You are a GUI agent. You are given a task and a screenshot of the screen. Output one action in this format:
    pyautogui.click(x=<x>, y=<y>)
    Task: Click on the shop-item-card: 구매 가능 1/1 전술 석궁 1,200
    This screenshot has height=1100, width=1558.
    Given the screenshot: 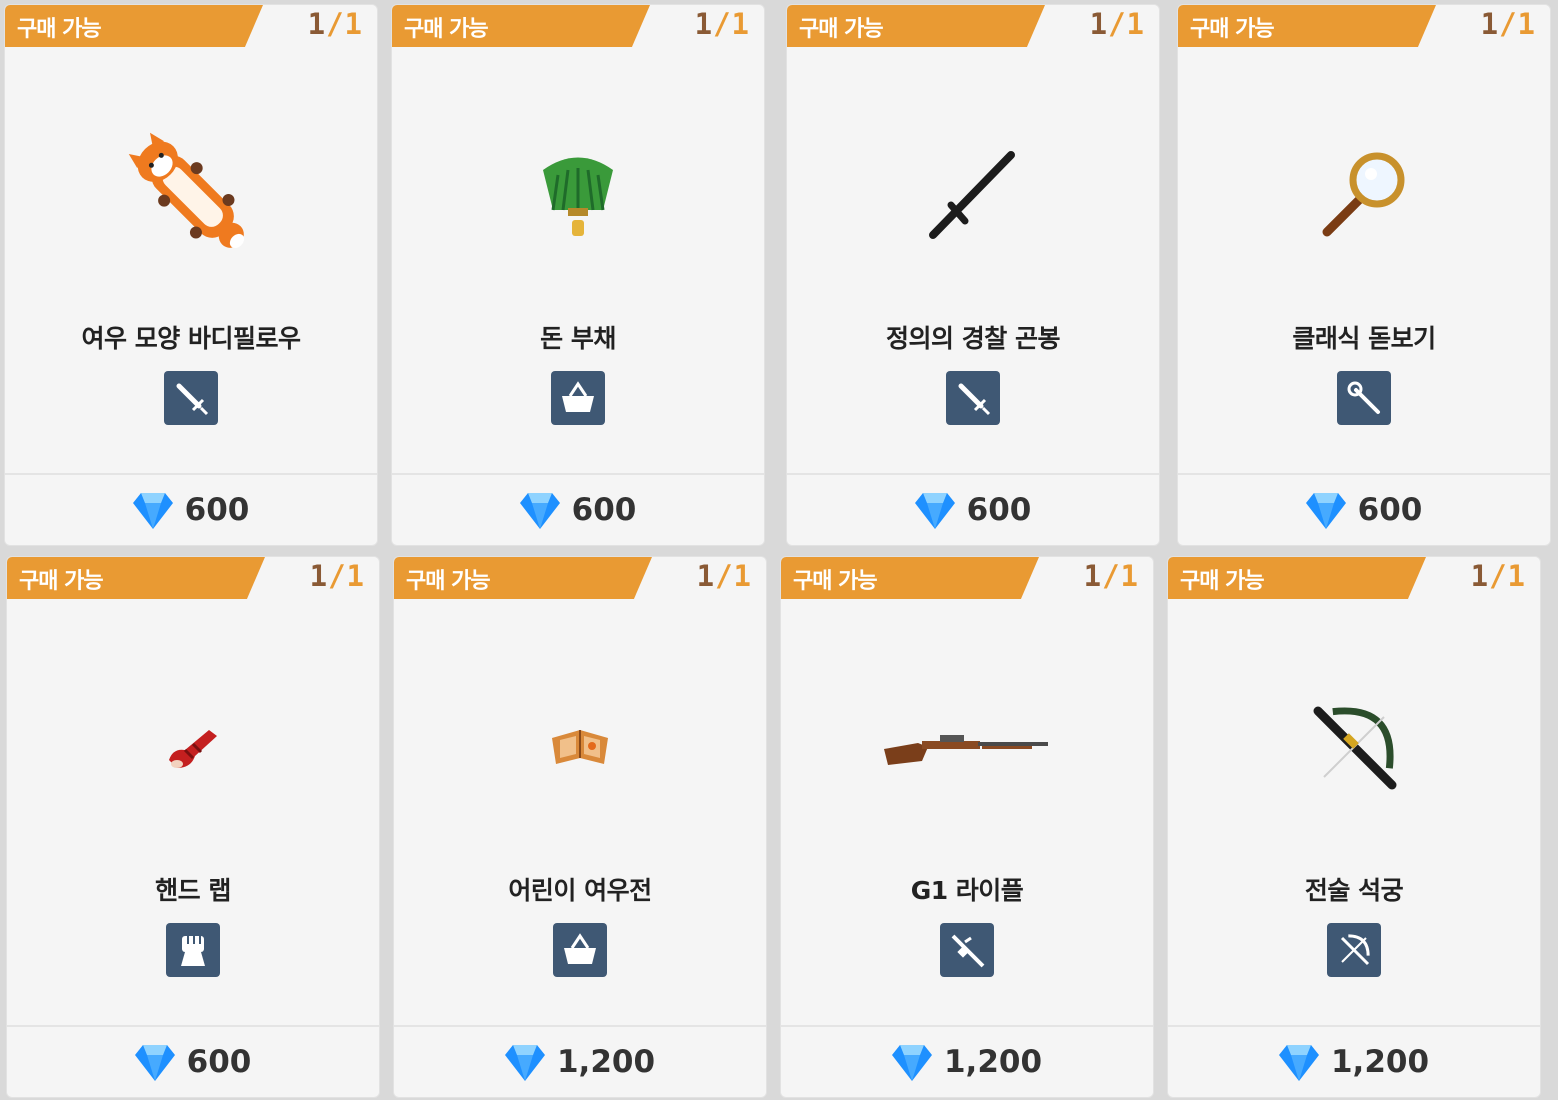 What is the action you would take?
    pyautogui.click(x=1354, y=827)
    